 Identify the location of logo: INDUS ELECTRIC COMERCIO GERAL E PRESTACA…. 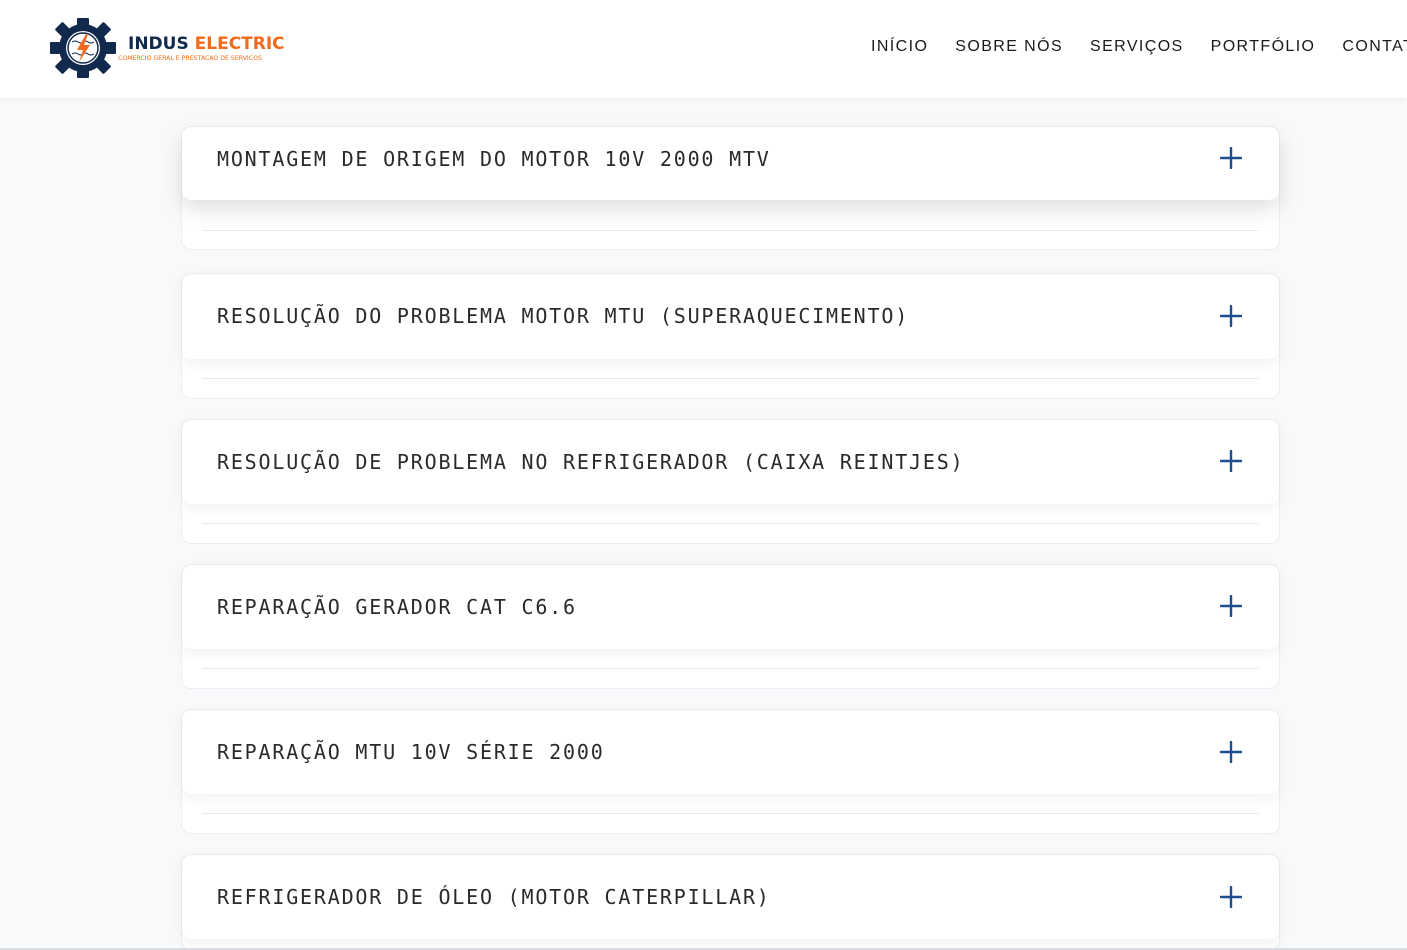
(167, 48).